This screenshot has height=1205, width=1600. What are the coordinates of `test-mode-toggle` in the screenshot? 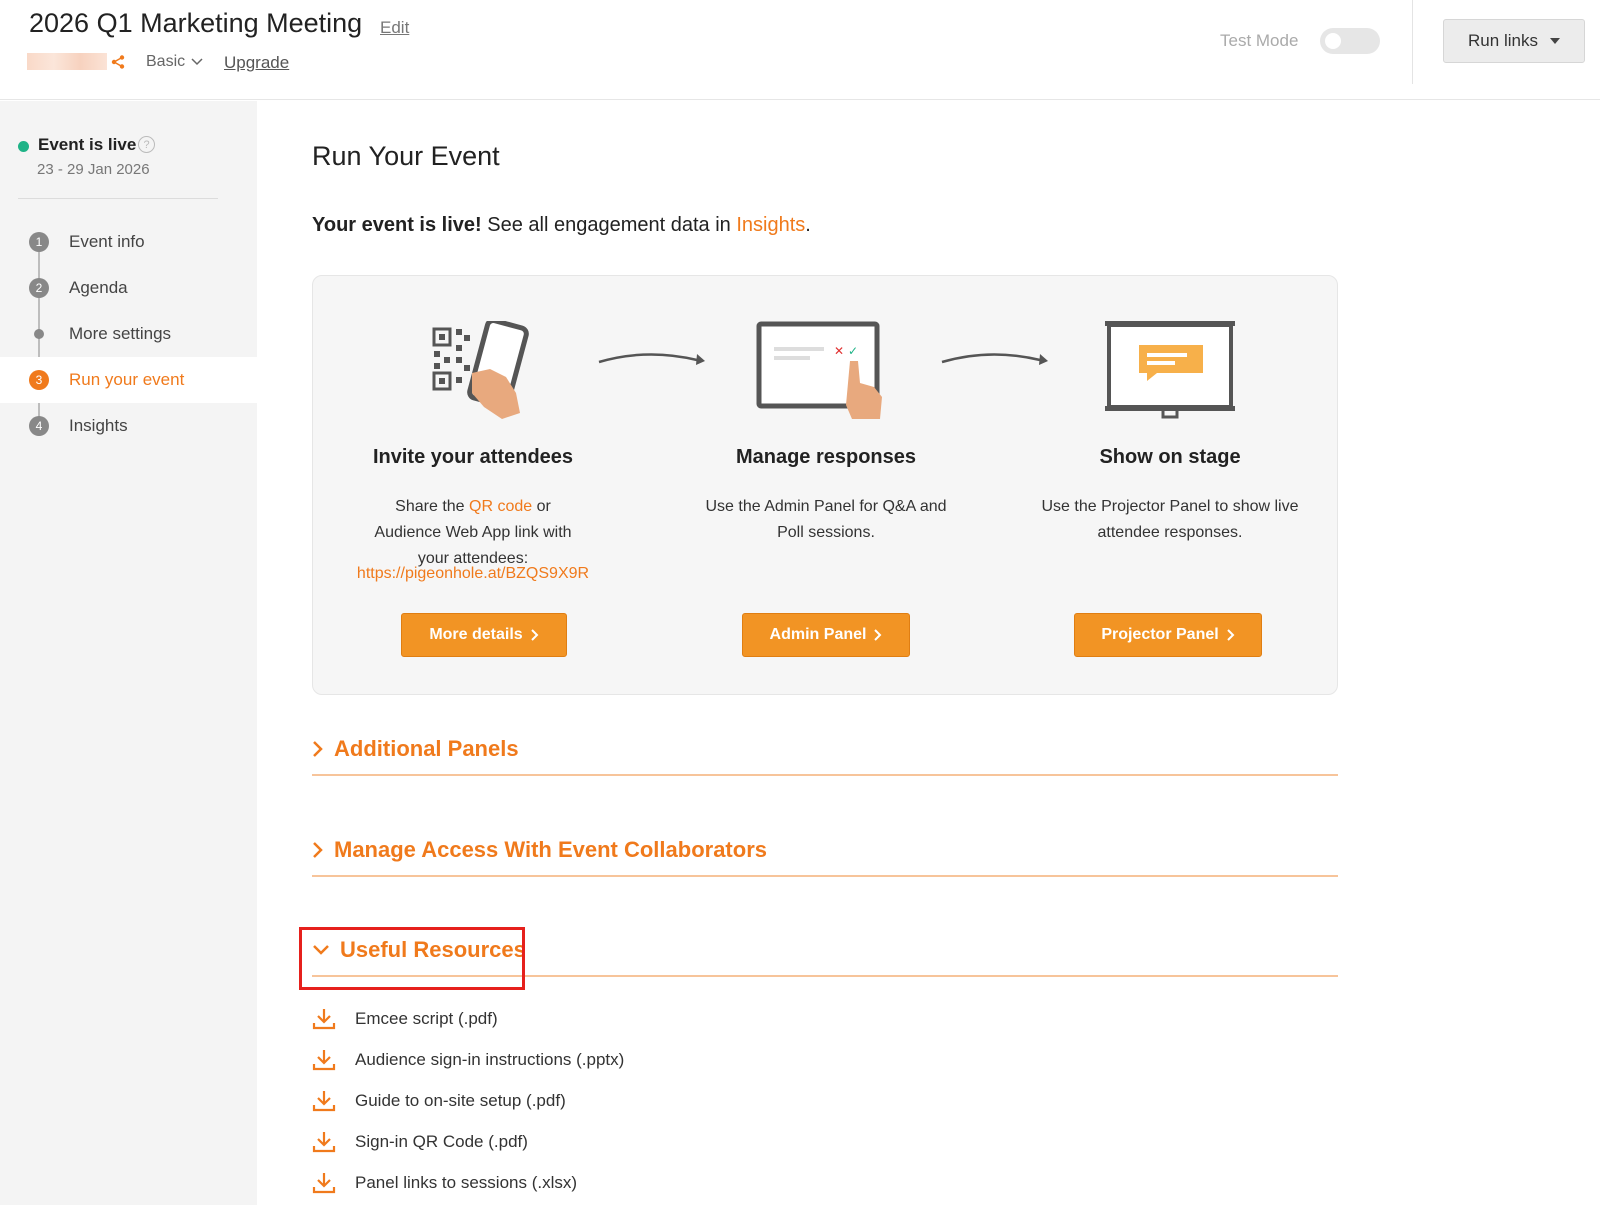 It's located at (1350, 41).